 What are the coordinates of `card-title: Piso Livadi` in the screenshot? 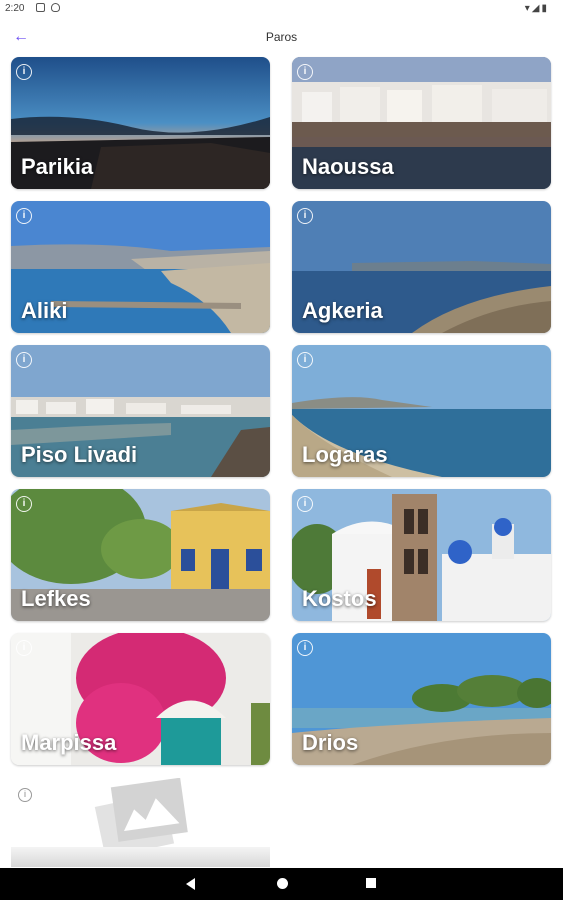 It's located at (79, 454).